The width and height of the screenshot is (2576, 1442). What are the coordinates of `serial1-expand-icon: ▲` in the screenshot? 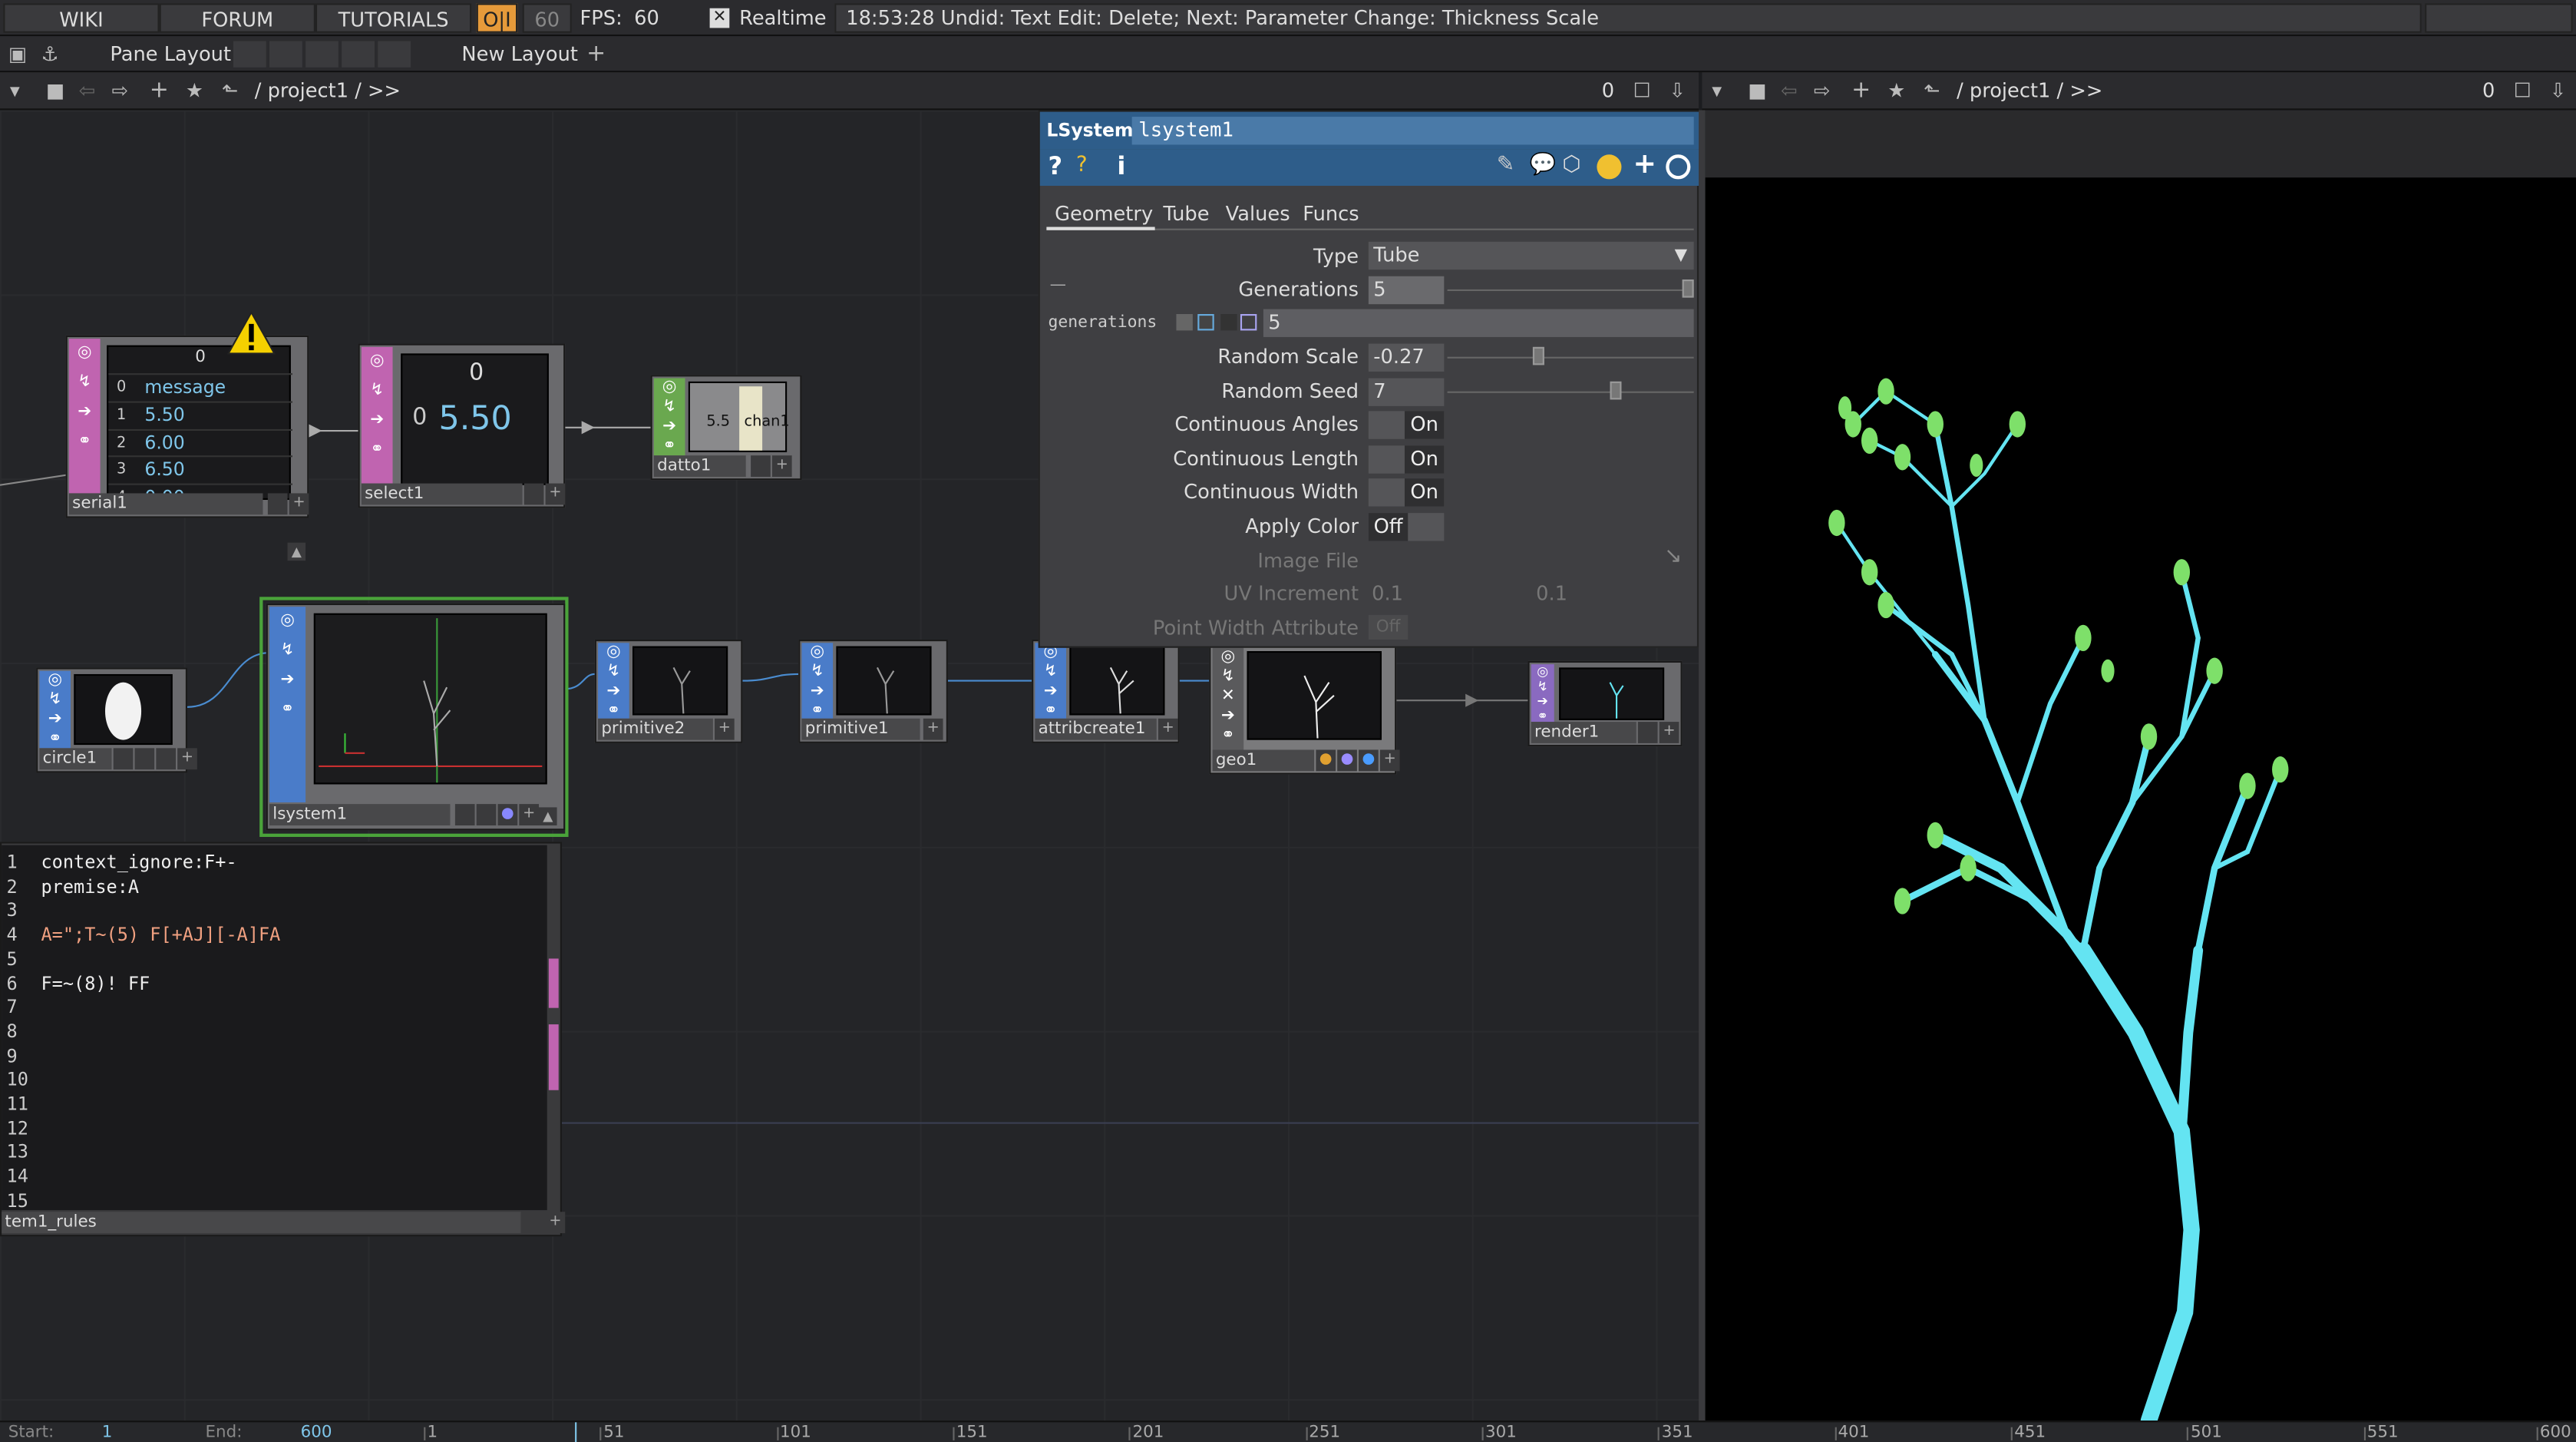 It's located at (296, 552).